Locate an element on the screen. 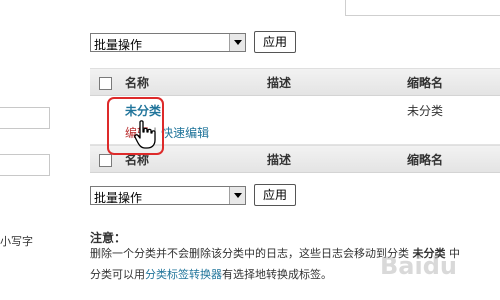 Image resolution: width=500 pixels, height=300 pixels. note-text: 分类可以用分类标签转换器有选择地转换成标签。 is located at coordinates (211, 274).